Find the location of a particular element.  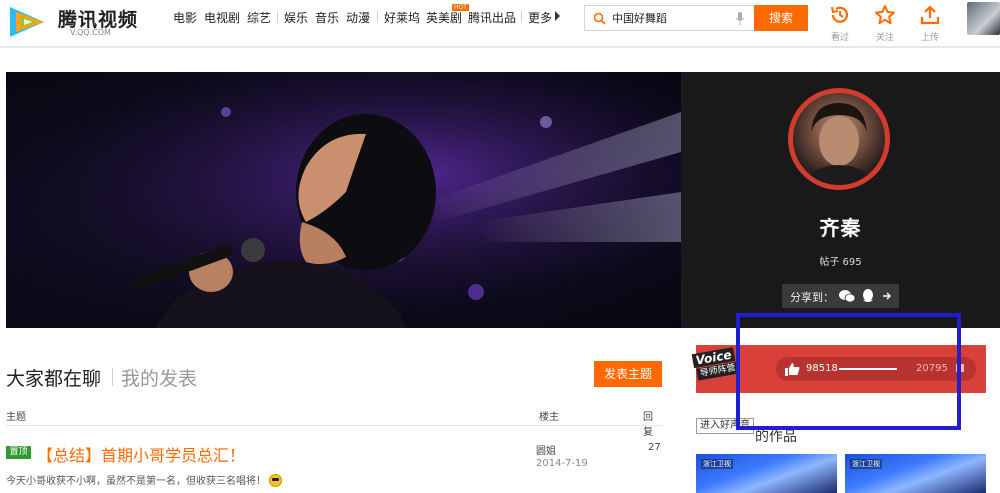

artist-avatar is located at coordinates (839, 139).